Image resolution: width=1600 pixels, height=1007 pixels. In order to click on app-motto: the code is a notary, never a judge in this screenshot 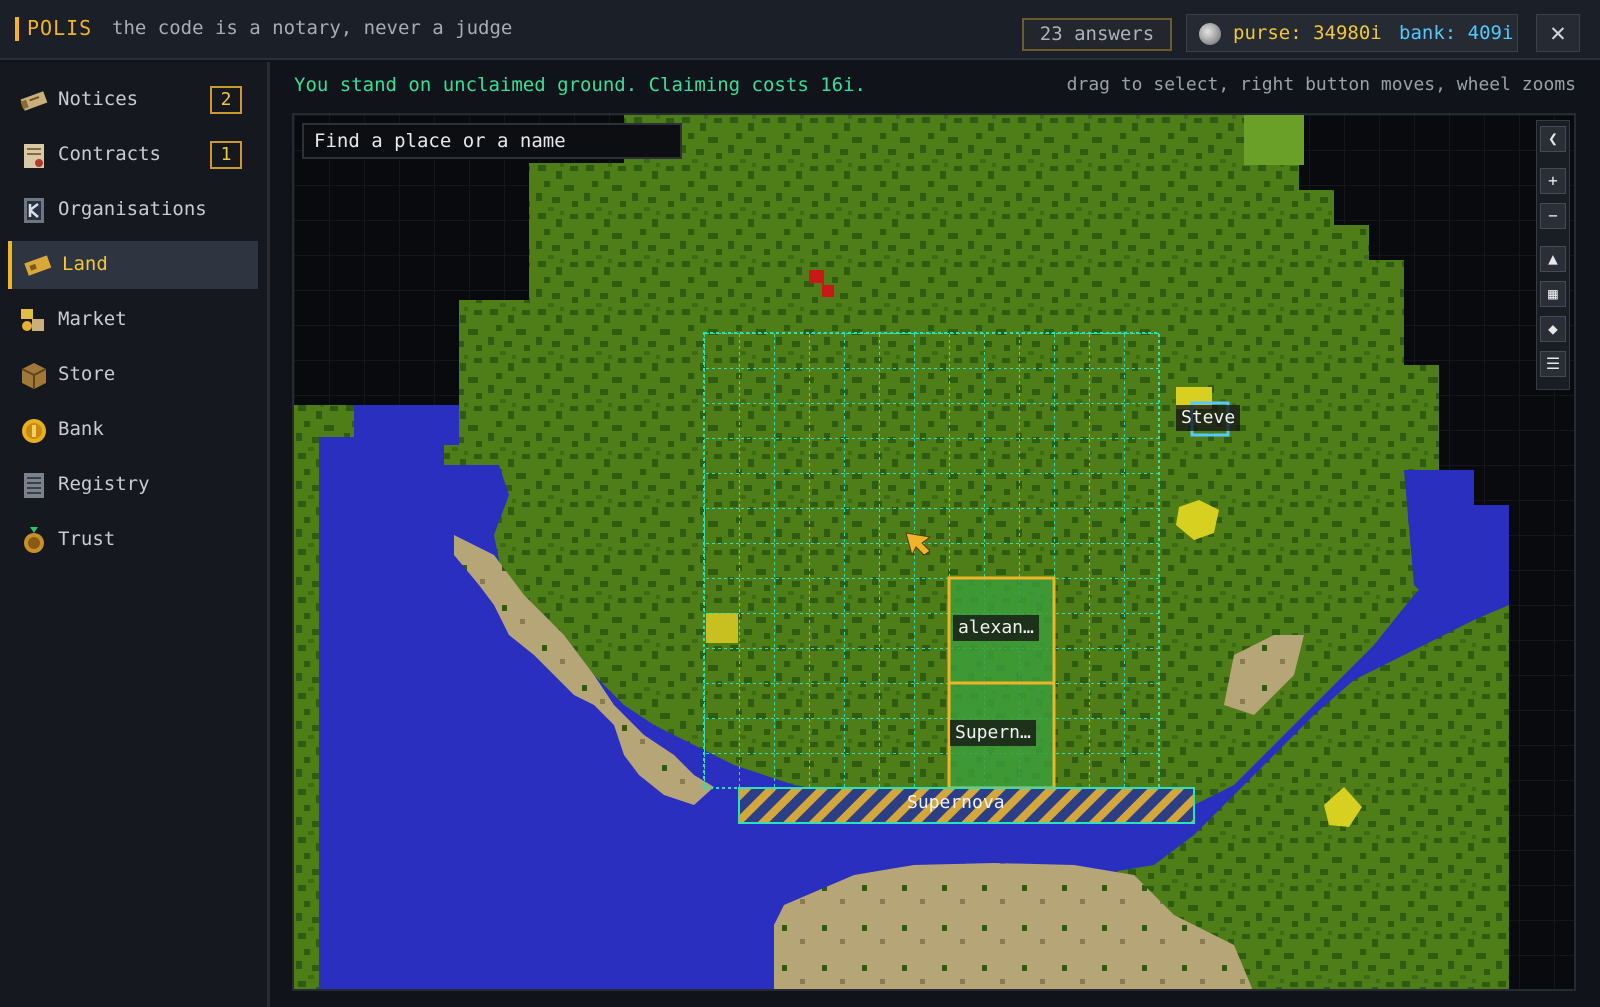, I will do `click(312, 28)`.